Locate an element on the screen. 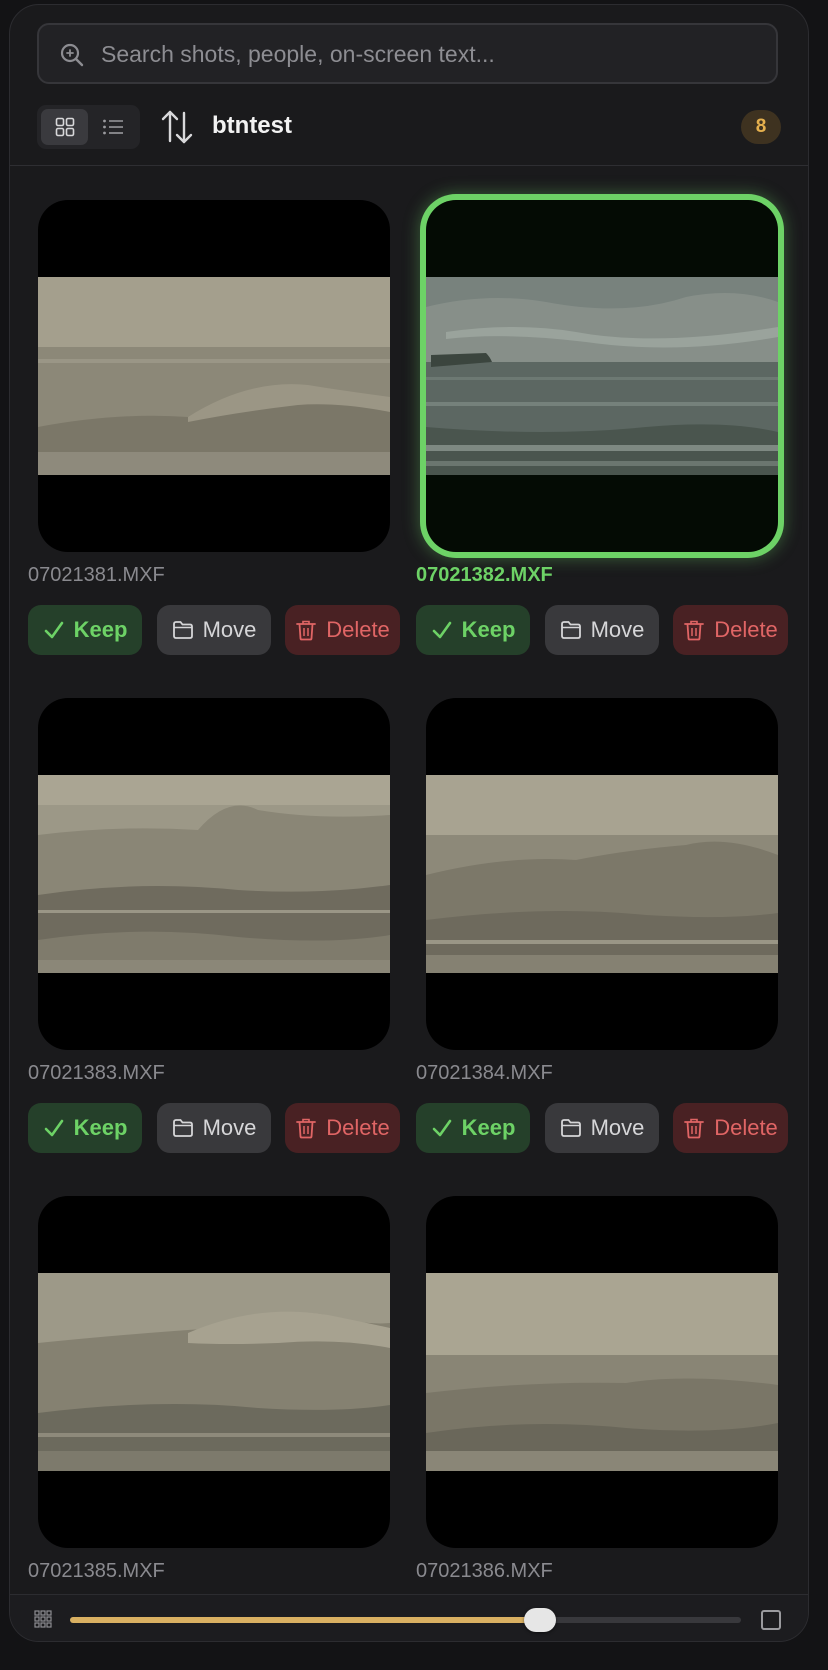 The image size is (828, 1670). list-view-icon is located at coordinates (112, 127).